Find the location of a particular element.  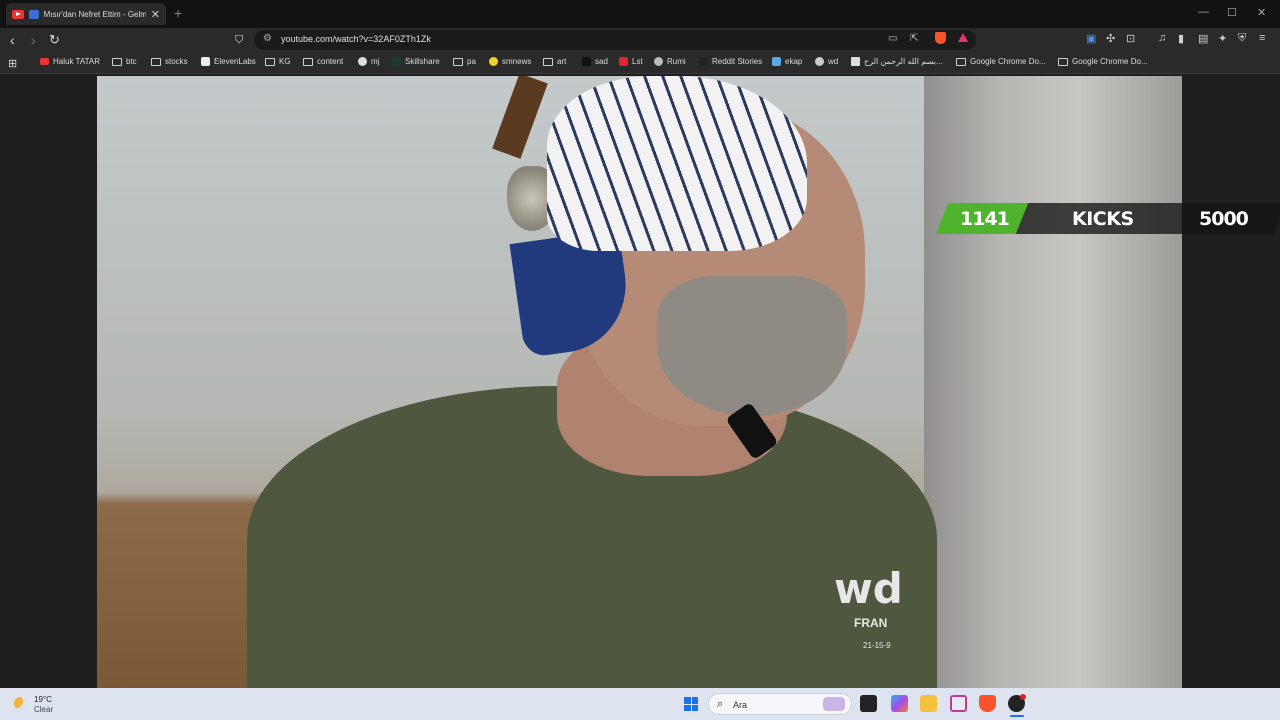

copilot-icon is located at coordinates (899, 703).